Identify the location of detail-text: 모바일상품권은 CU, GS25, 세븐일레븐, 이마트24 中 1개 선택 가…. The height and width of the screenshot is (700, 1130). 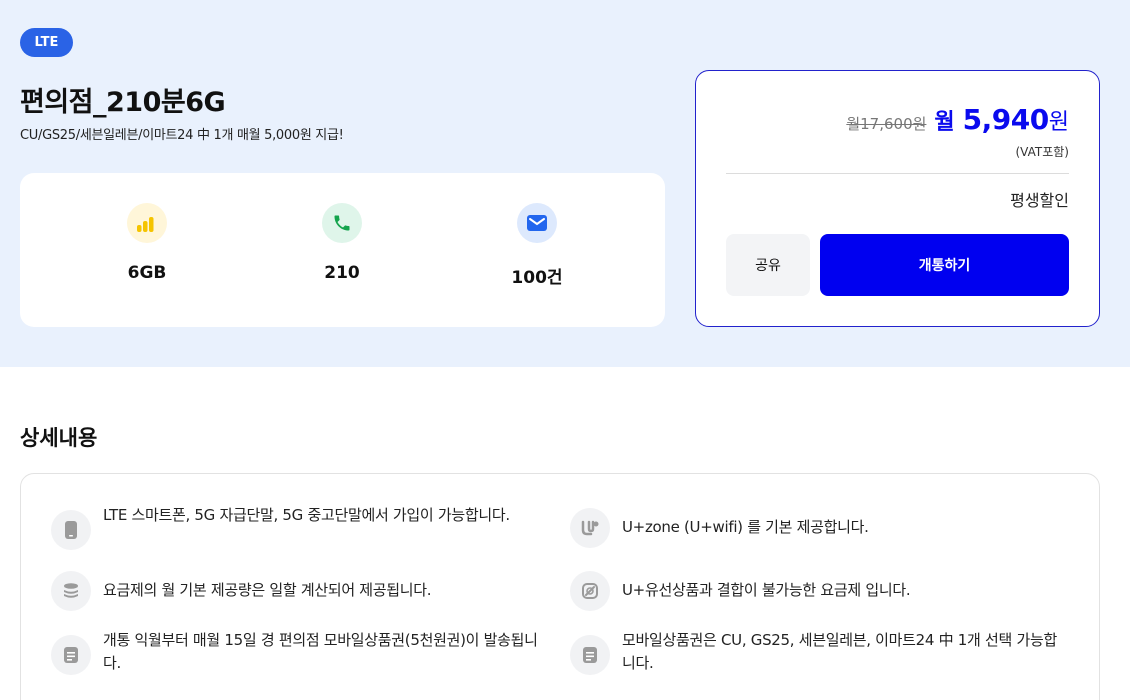
(839, 651).